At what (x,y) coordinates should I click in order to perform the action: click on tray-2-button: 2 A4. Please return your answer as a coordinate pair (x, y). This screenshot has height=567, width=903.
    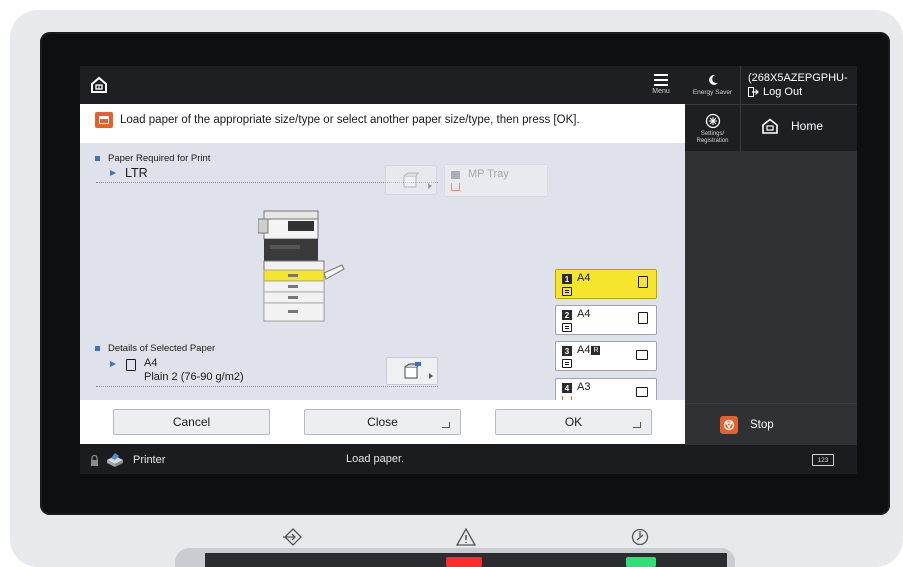
    Looking at the image, I should click on (606, 320).